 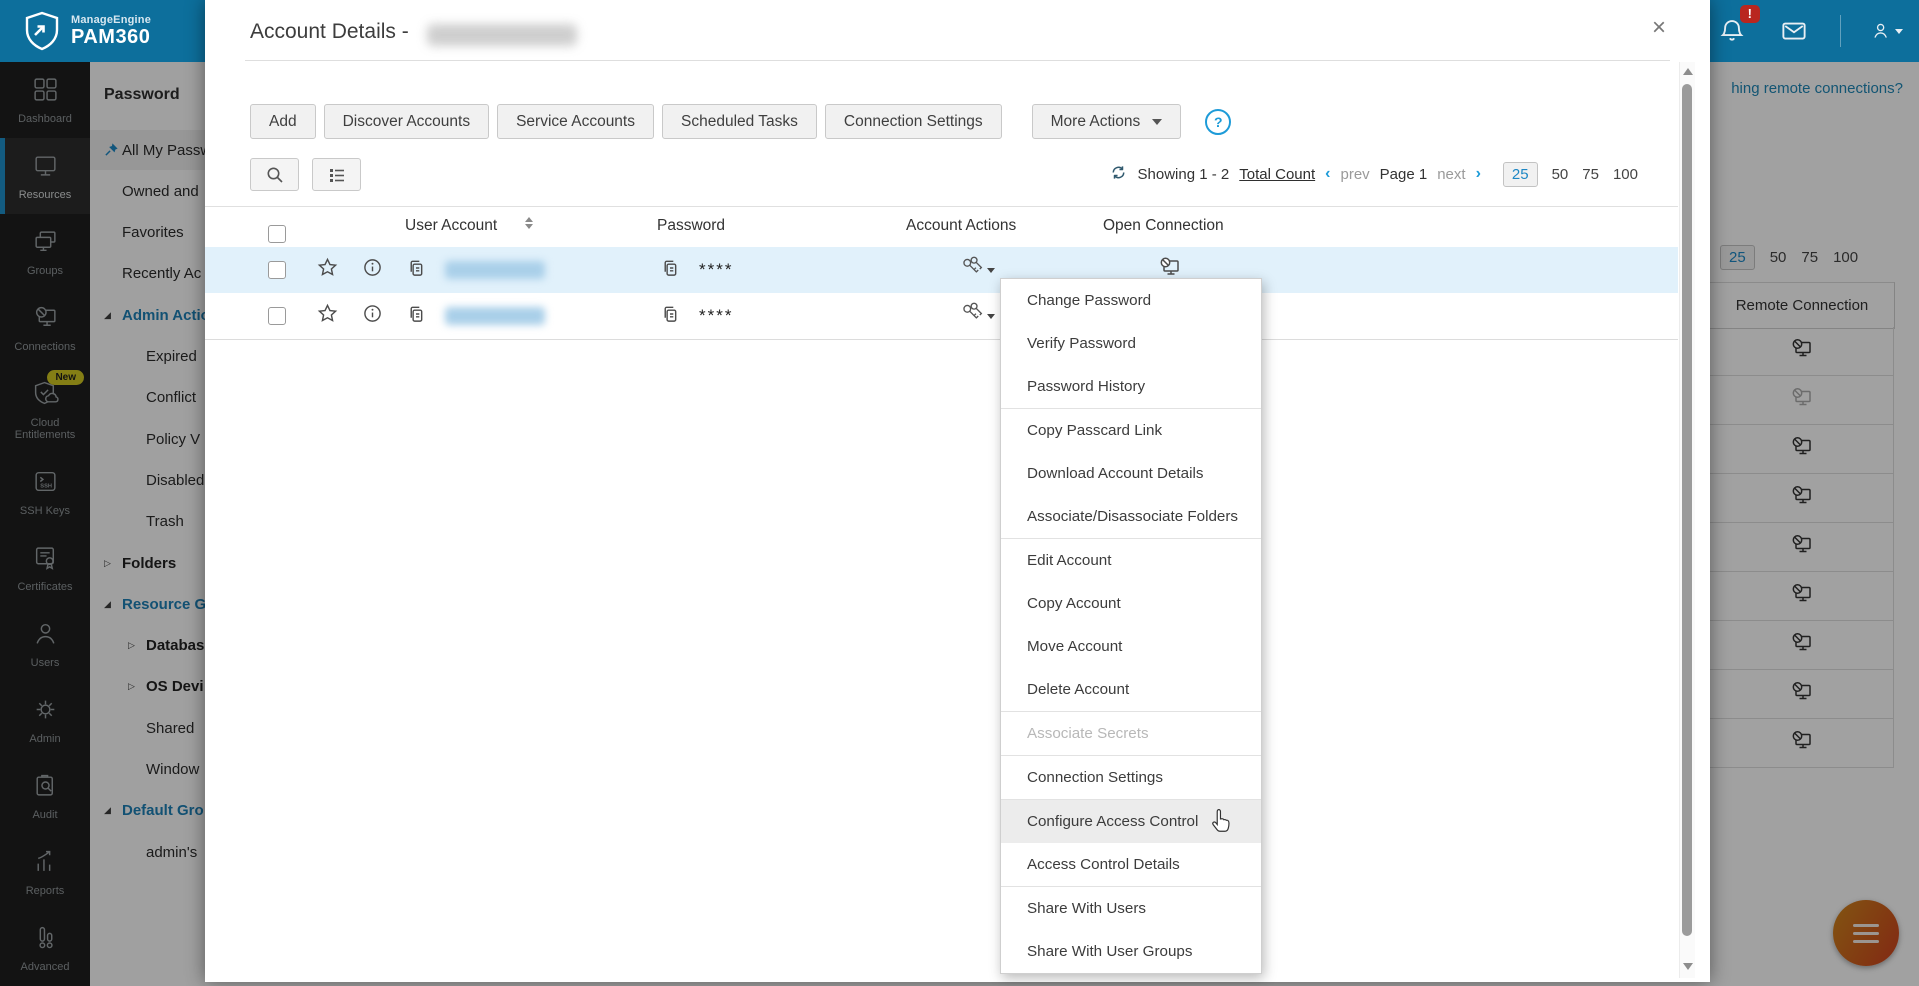 What do you see at coordinates (1590, 174) in the screenshot?
I see `page-size-75: 75` at bounding box center [1590, 174].